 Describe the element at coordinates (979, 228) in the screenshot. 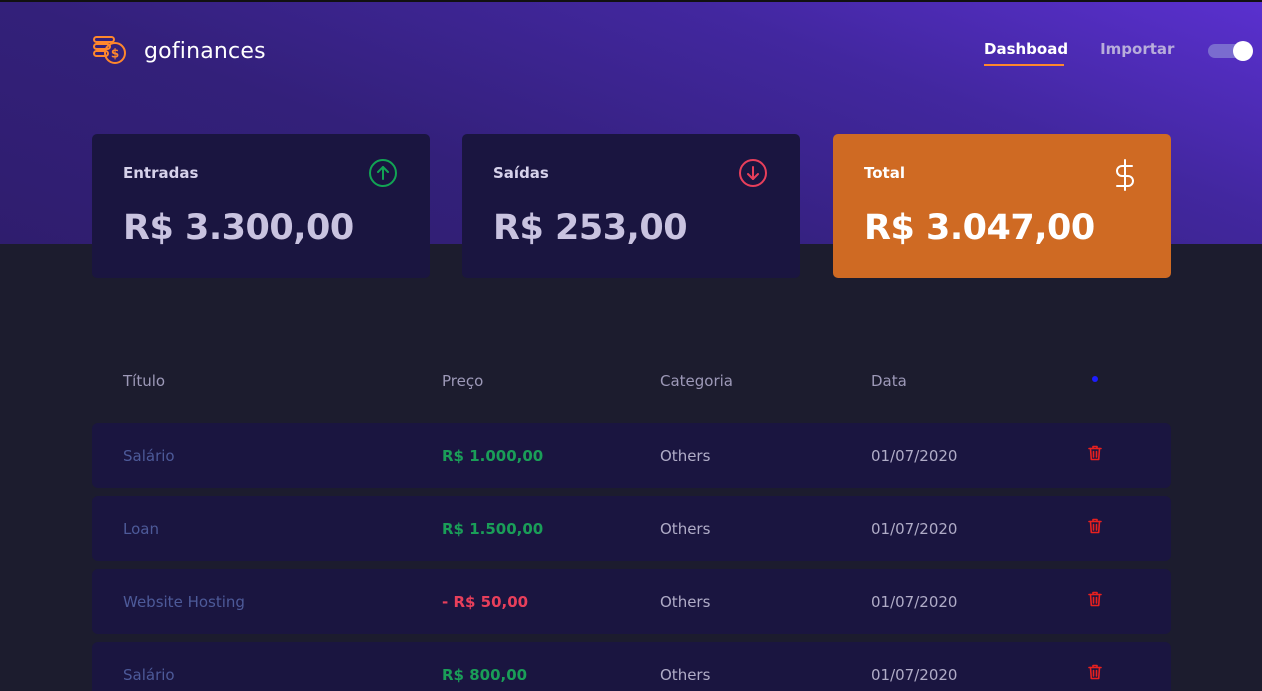

I see `total-card-value: R$ 3.047,00` at that location.